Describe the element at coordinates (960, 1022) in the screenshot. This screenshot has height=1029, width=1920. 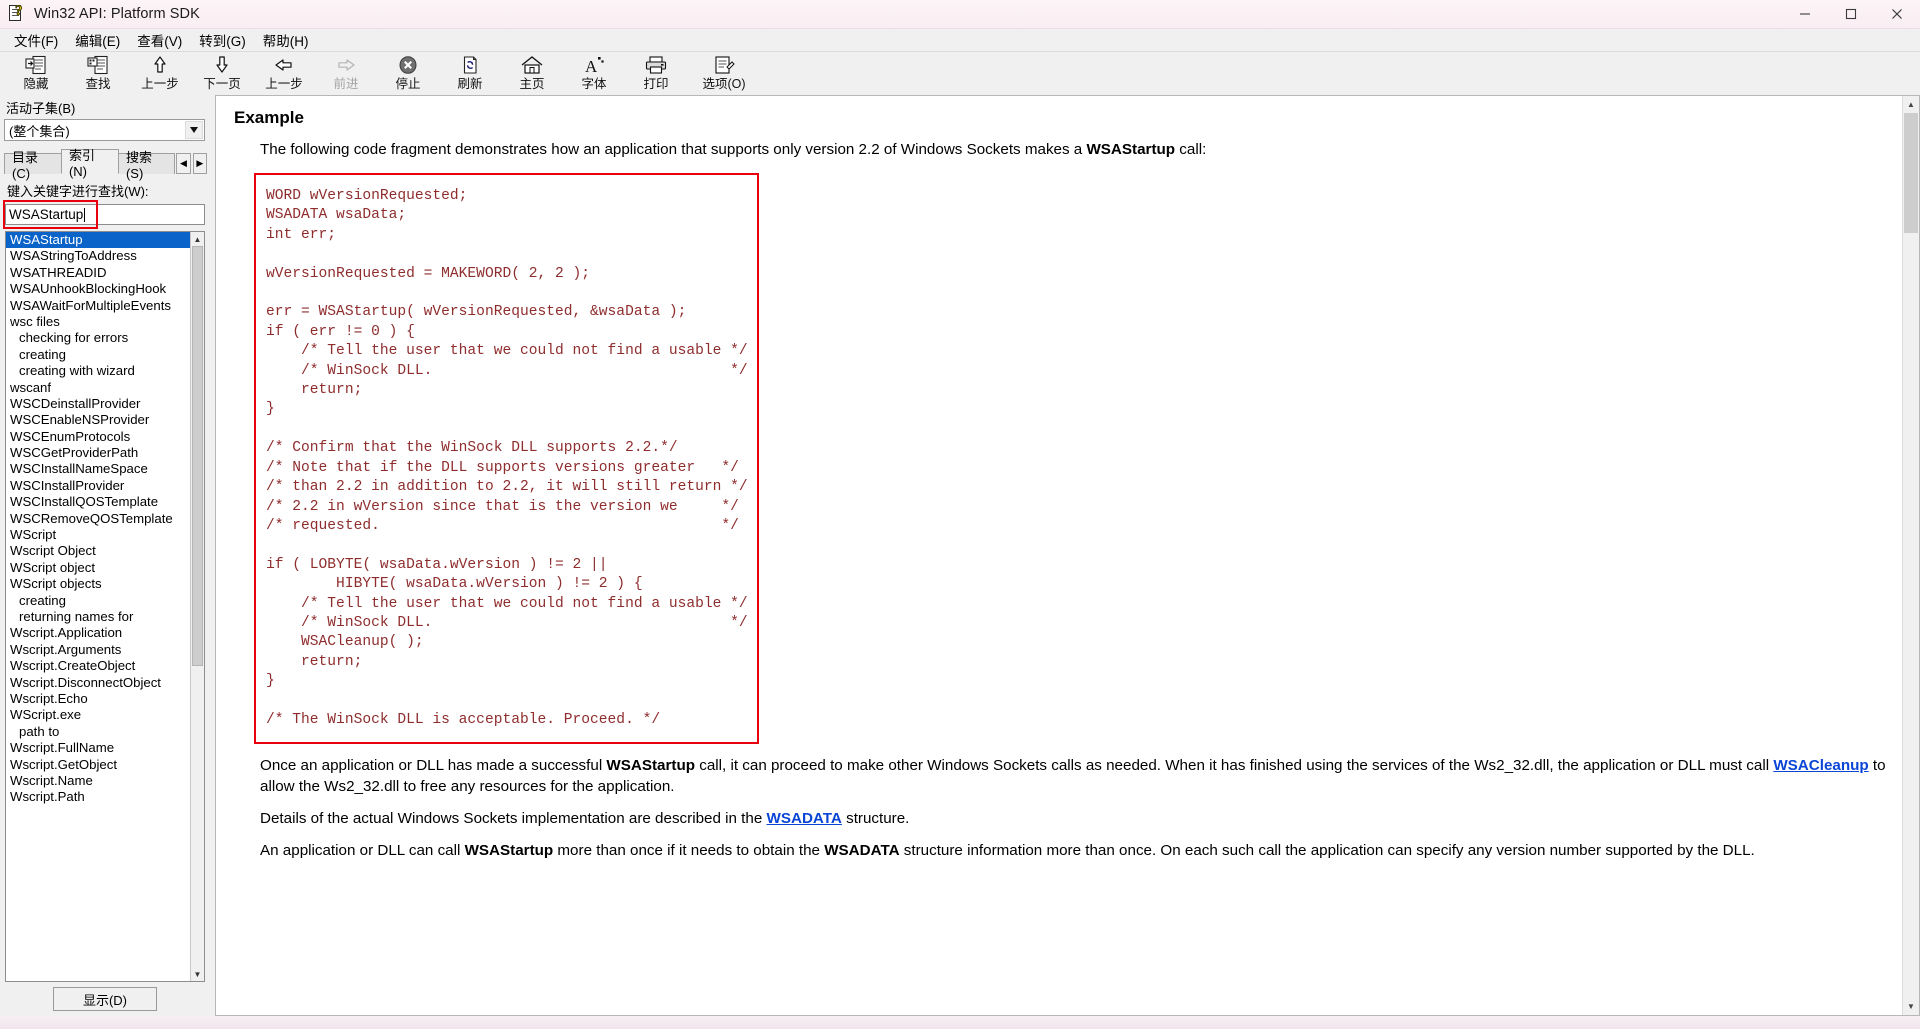
I see `bottom-strip` at that location.